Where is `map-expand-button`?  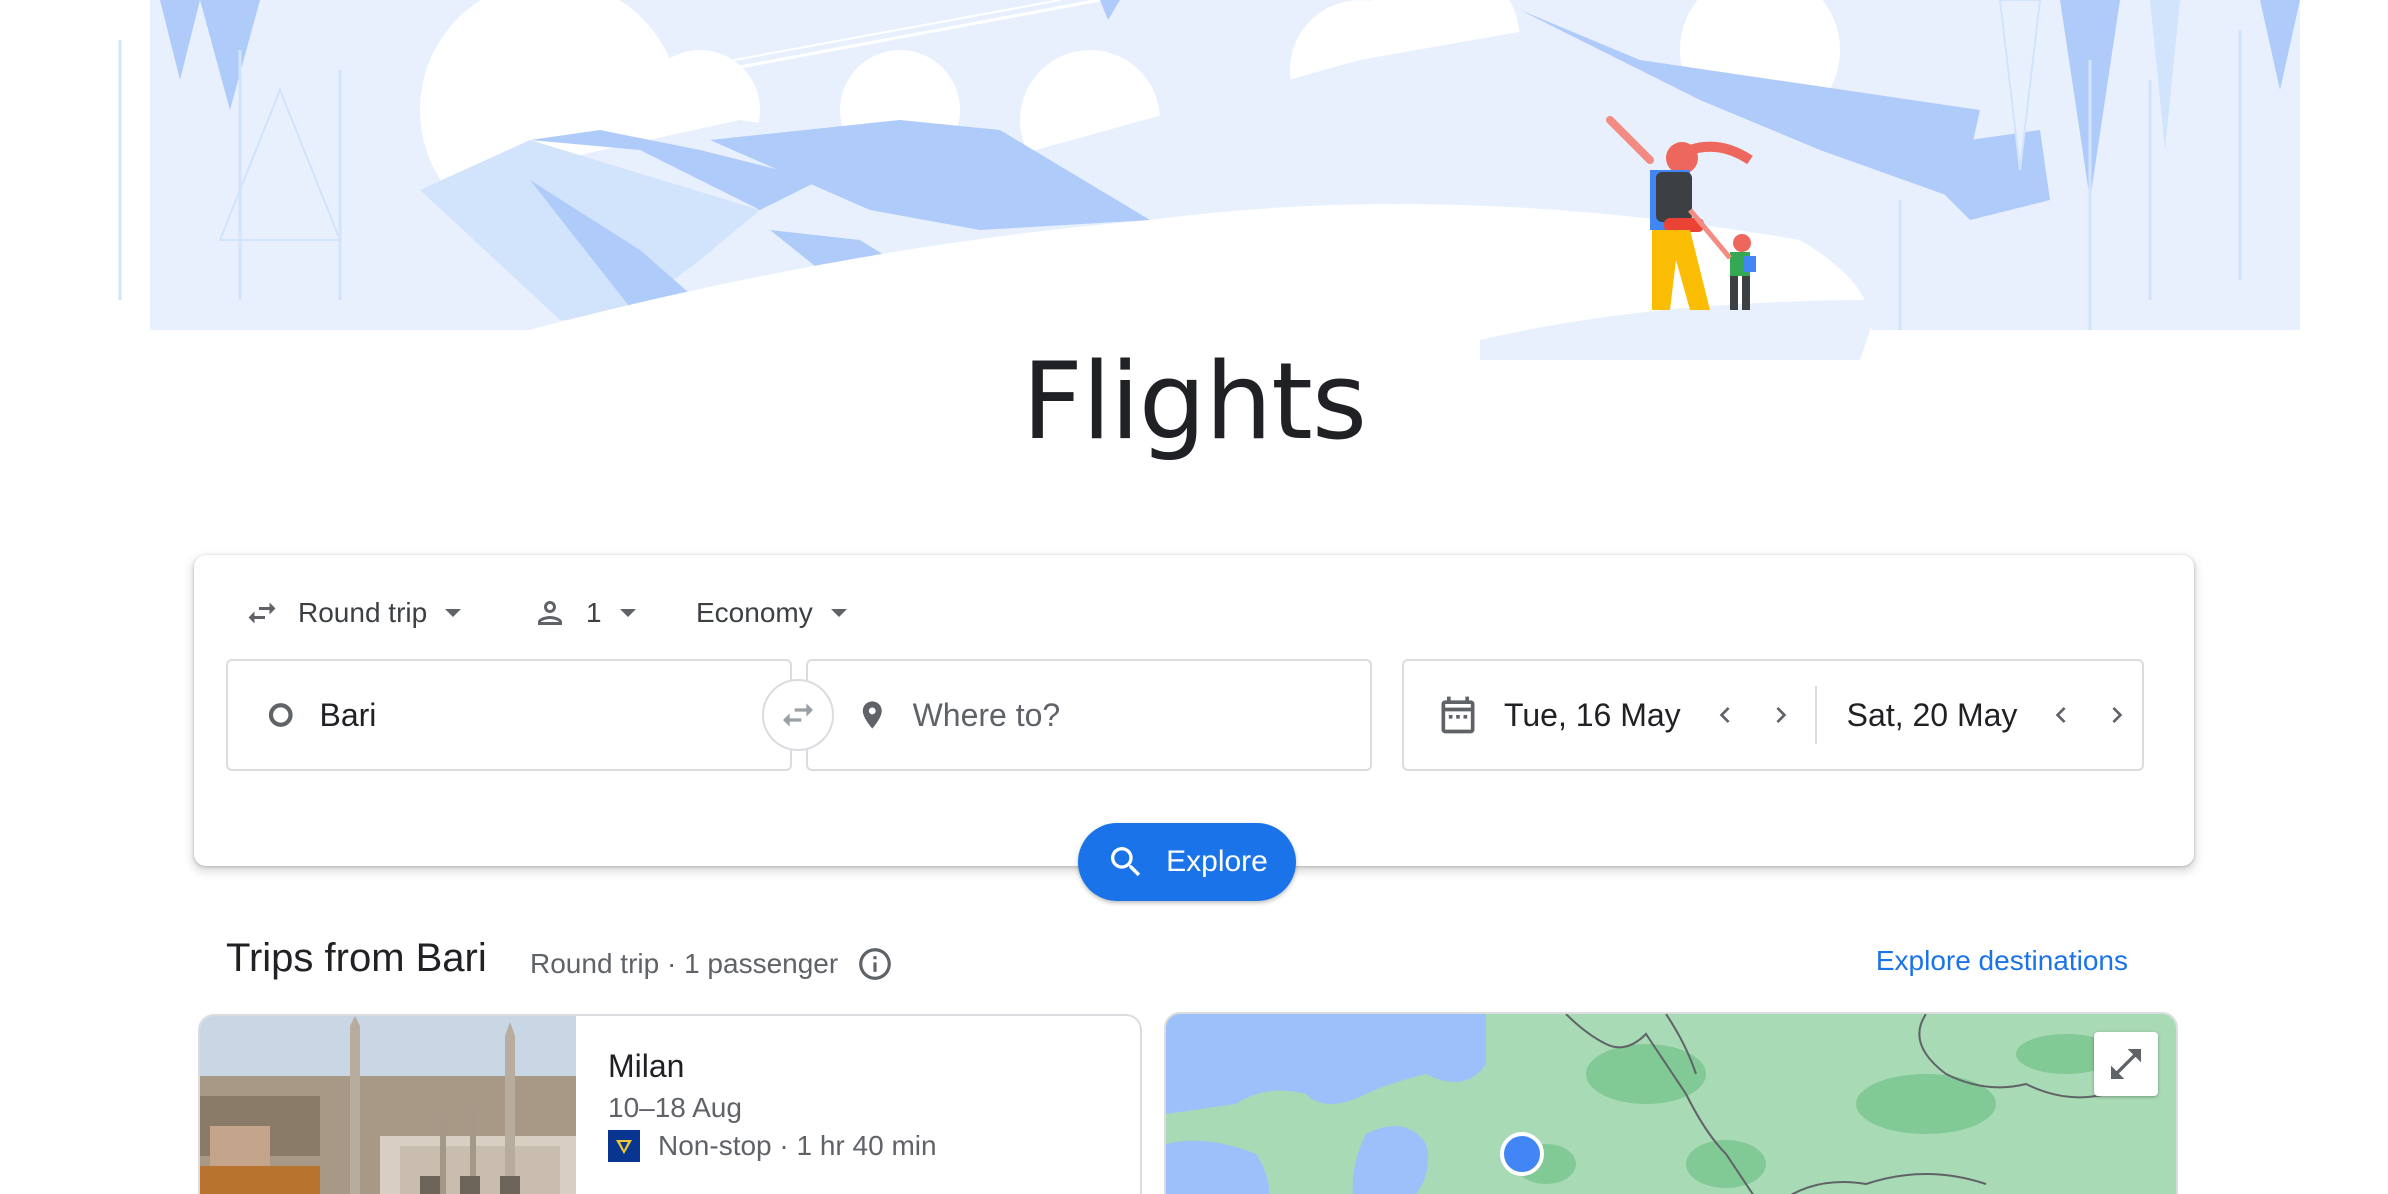
map-expand-button is located at coordinates (2126, 1064).